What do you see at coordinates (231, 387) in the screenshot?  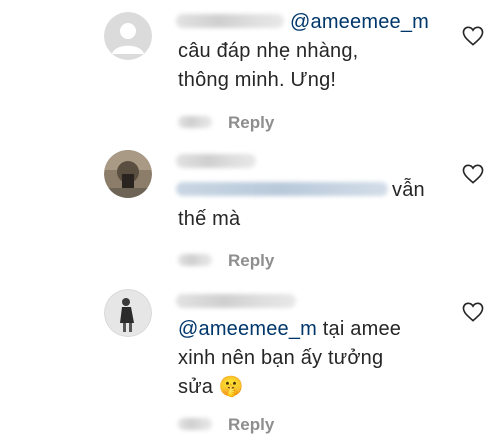 I see `shushing-face-emoji-icon: 🤫` at bounding box center [231, 387].